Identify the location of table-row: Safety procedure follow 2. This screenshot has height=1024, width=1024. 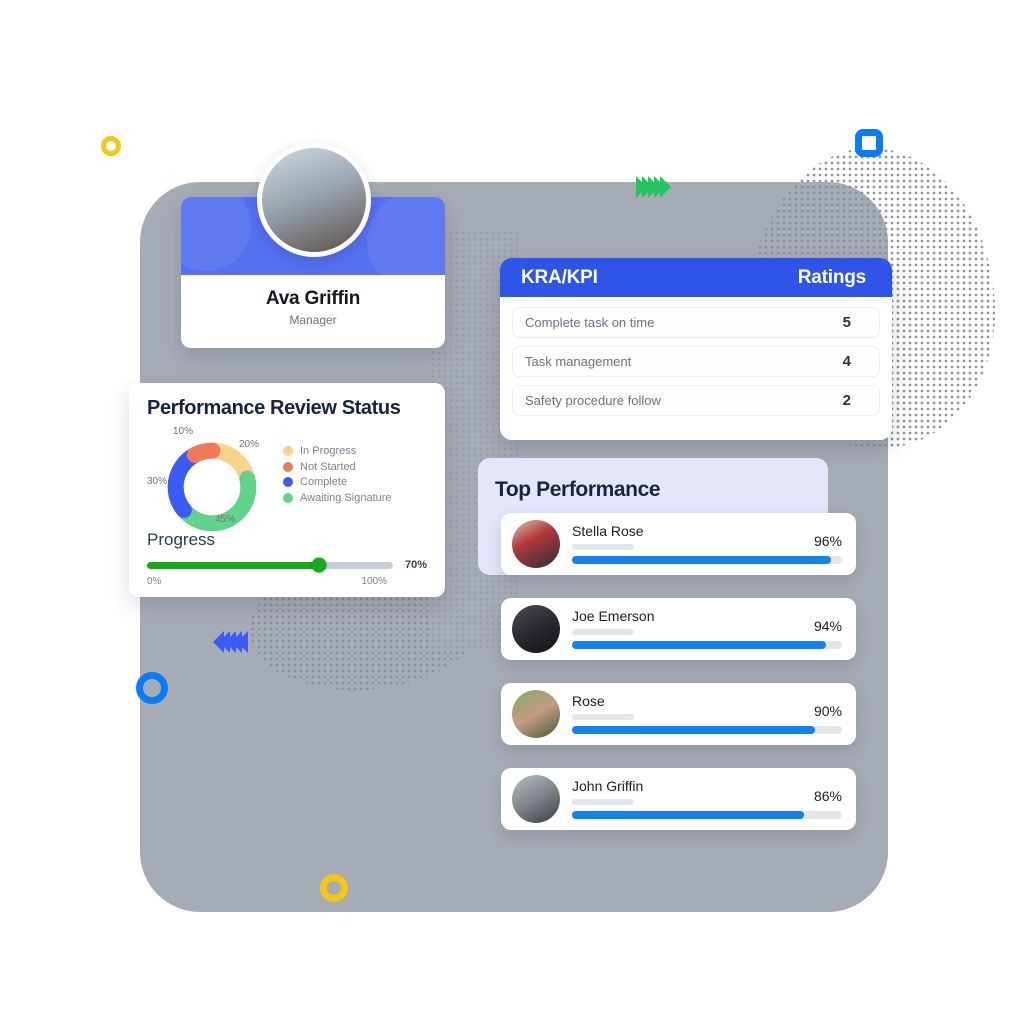
(696, 400).